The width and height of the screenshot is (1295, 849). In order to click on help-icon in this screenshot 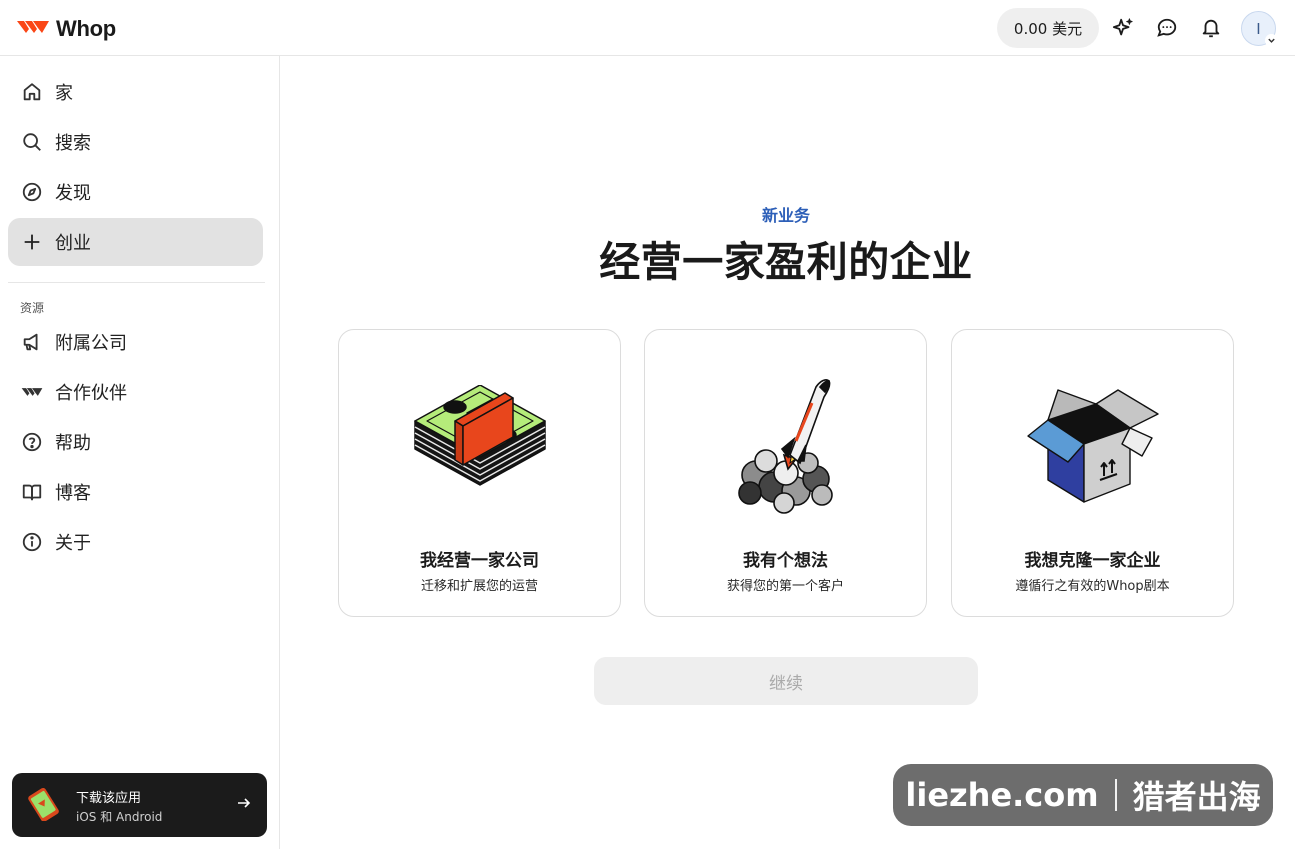, I will do `click(32, 442)`.